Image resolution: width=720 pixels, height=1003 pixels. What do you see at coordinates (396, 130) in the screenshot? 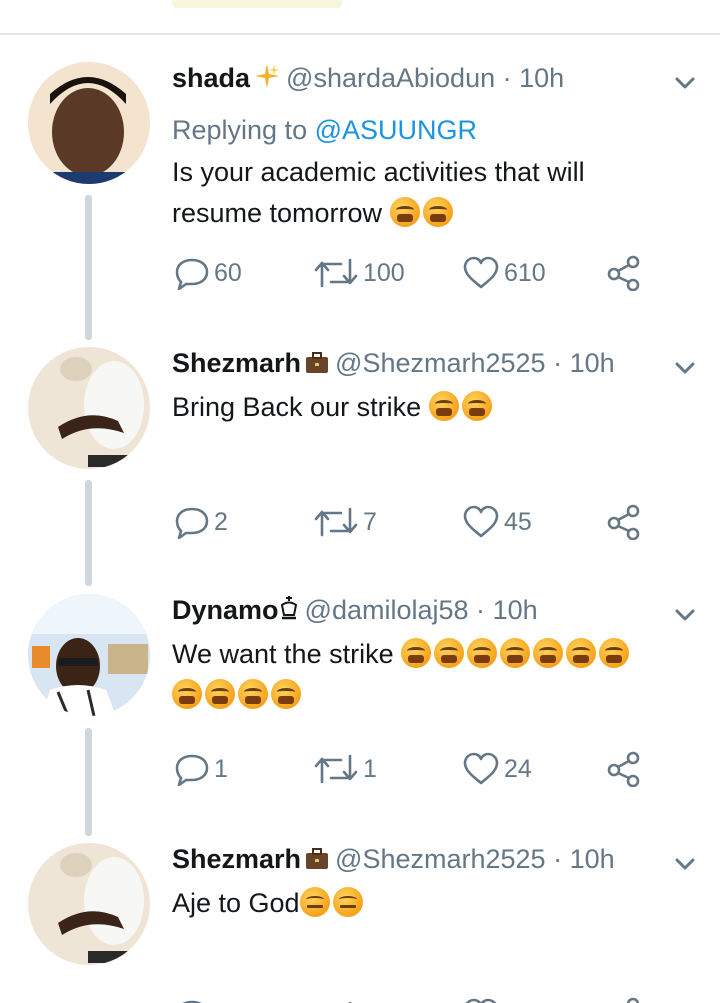
I see `reply-handle-link: @ASUUNGR` at bounding box center [396, 130].